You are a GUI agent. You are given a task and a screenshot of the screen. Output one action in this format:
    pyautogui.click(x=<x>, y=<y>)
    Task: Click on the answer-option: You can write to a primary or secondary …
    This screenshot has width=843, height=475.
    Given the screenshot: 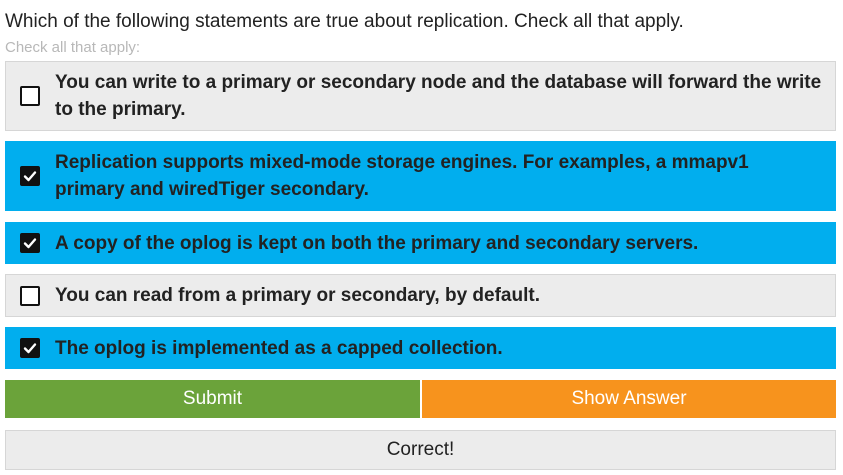 What is the action you would take?
    pyautogui.click(x=420, y=96)
    